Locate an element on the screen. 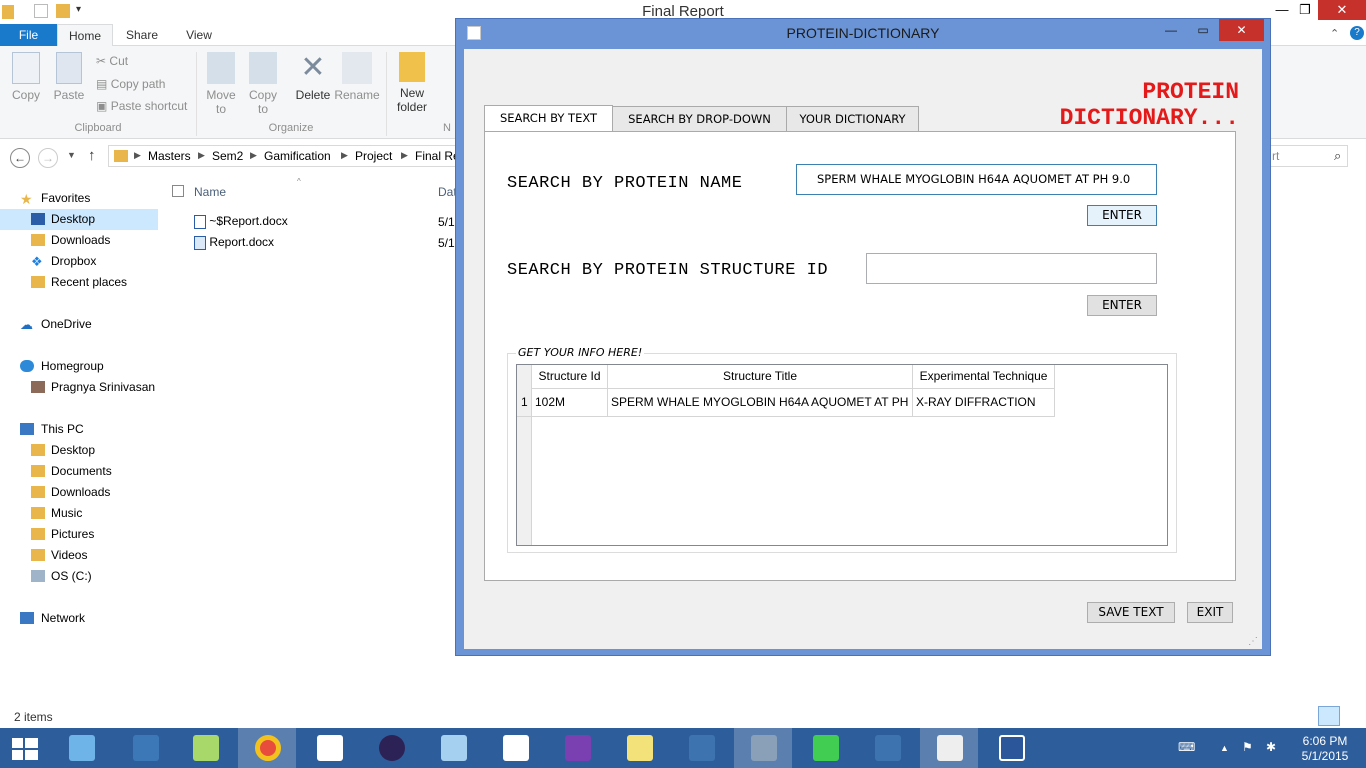 Image resolution: width=1366 pixels, height=768 pixels. nav-user: Pragnya Srinivasan is located at coordinates (79, 387).